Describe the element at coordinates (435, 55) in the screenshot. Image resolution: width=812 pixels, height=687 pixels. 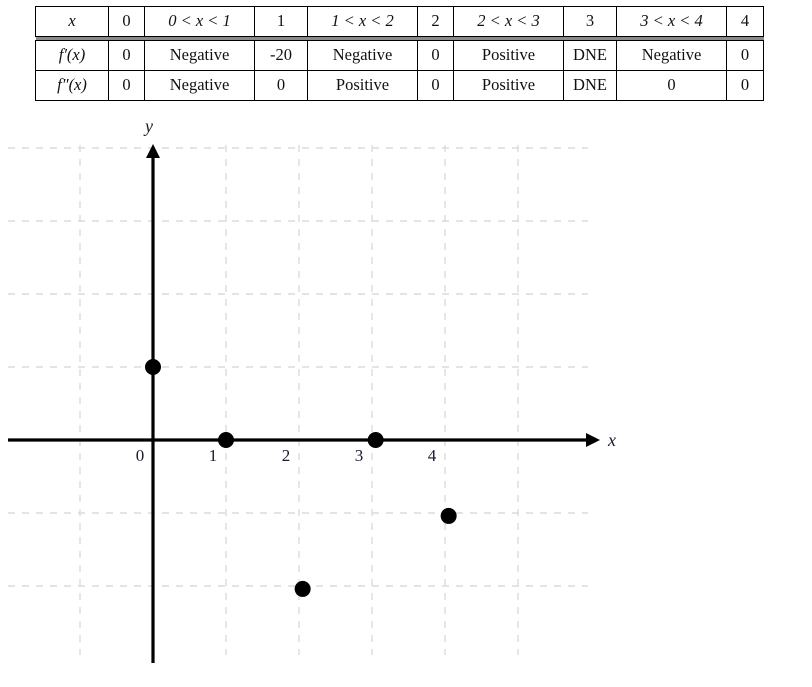
I see `cell-fprime-4: 0` at that location.